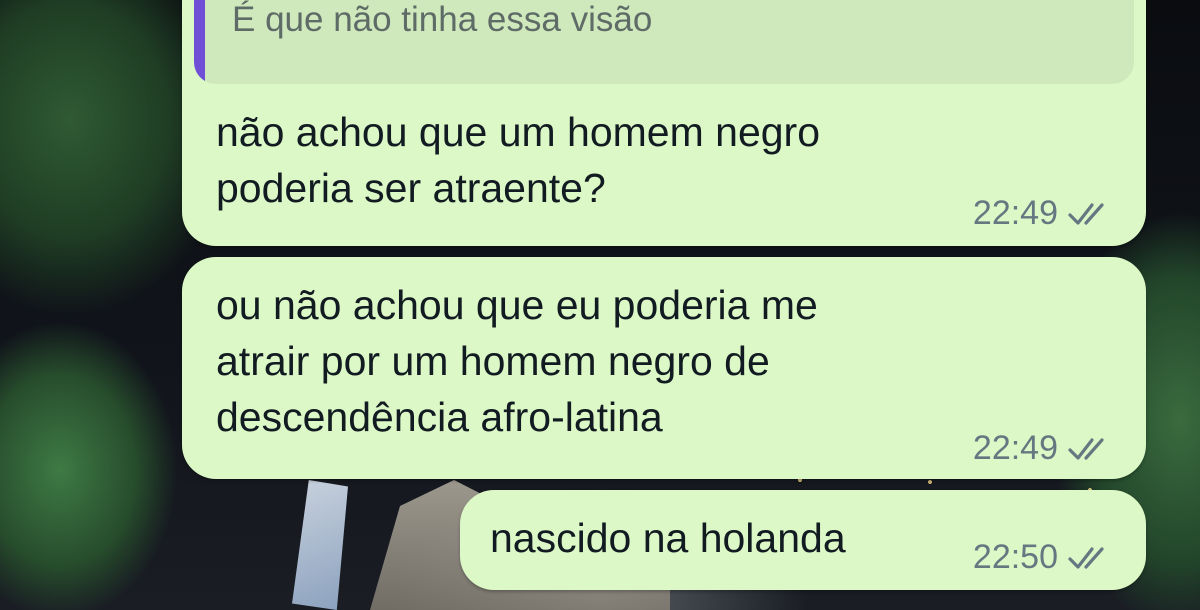 The height and width of the screenshot is (610, 1200). I want to click on quoted-reply-bar, so click(199, 42).